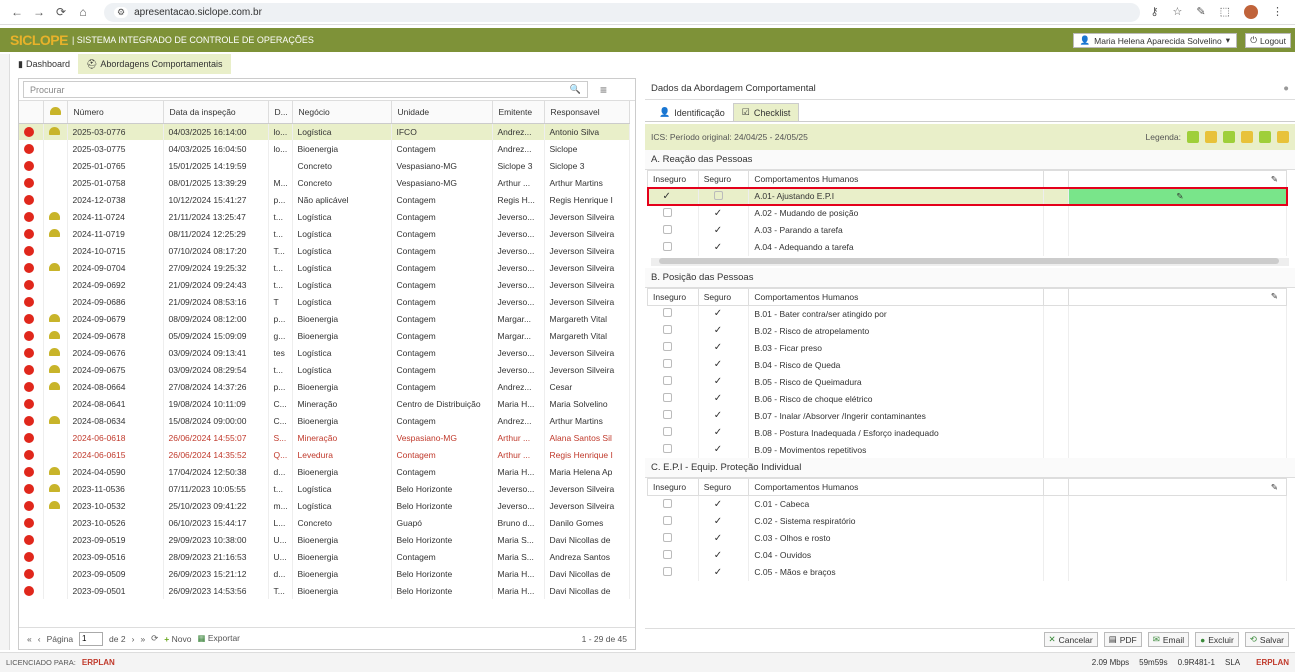 The width and height of the screenshot is (1295, 672). Describe the element at coordinates (44, 64) in the screenshot. I see `tab-dashboard: ▮ Dashboard` at that location.